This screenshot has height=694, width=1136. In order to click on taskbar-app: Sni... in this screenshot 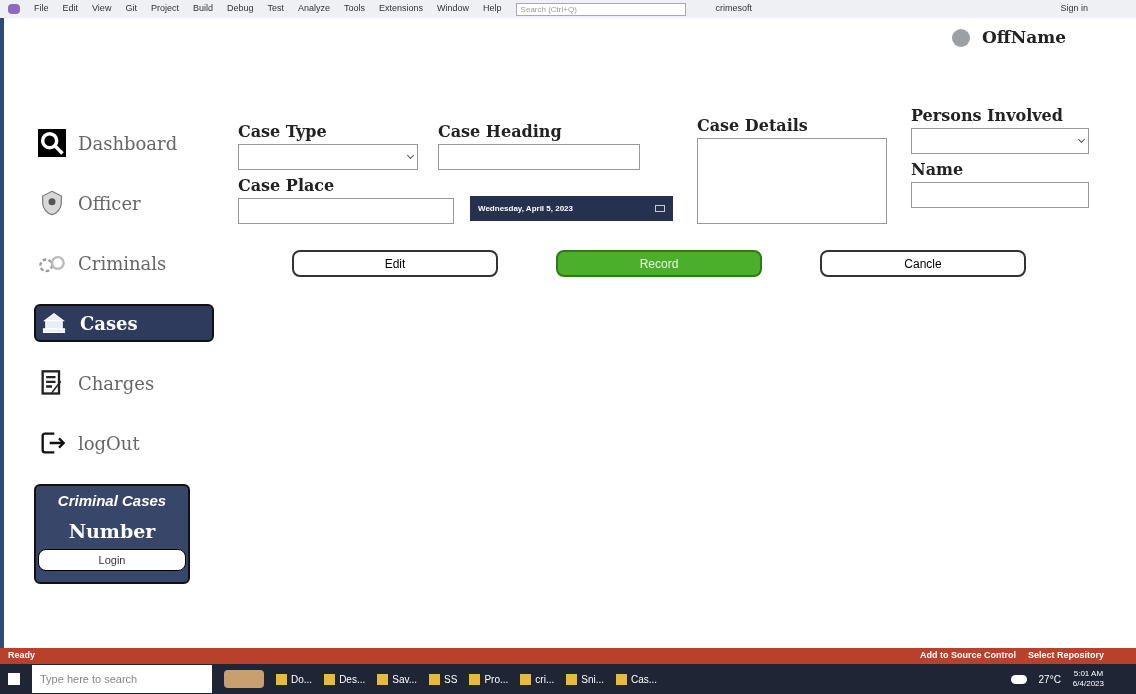, I will do `click(585, 679)`.